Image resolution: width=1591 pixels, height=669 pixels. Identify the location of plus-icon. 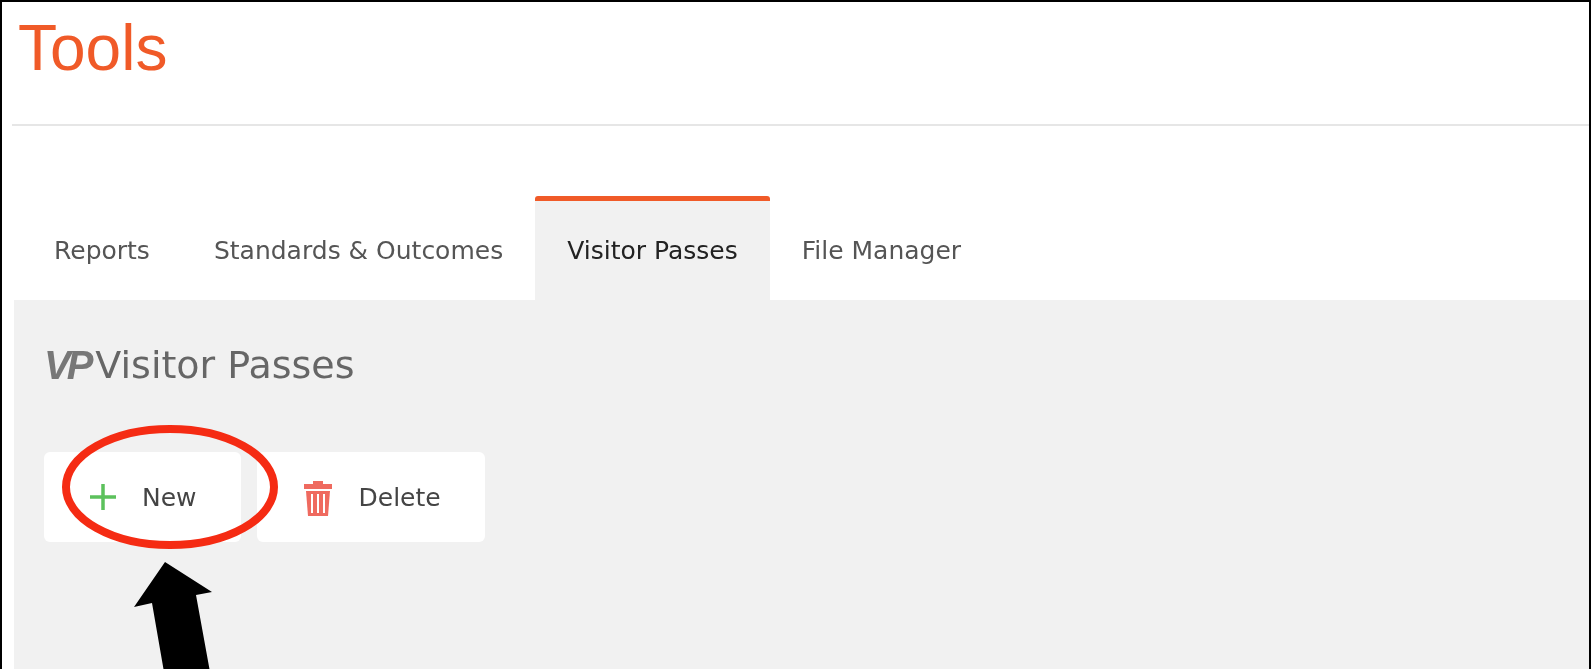
(103, 497).